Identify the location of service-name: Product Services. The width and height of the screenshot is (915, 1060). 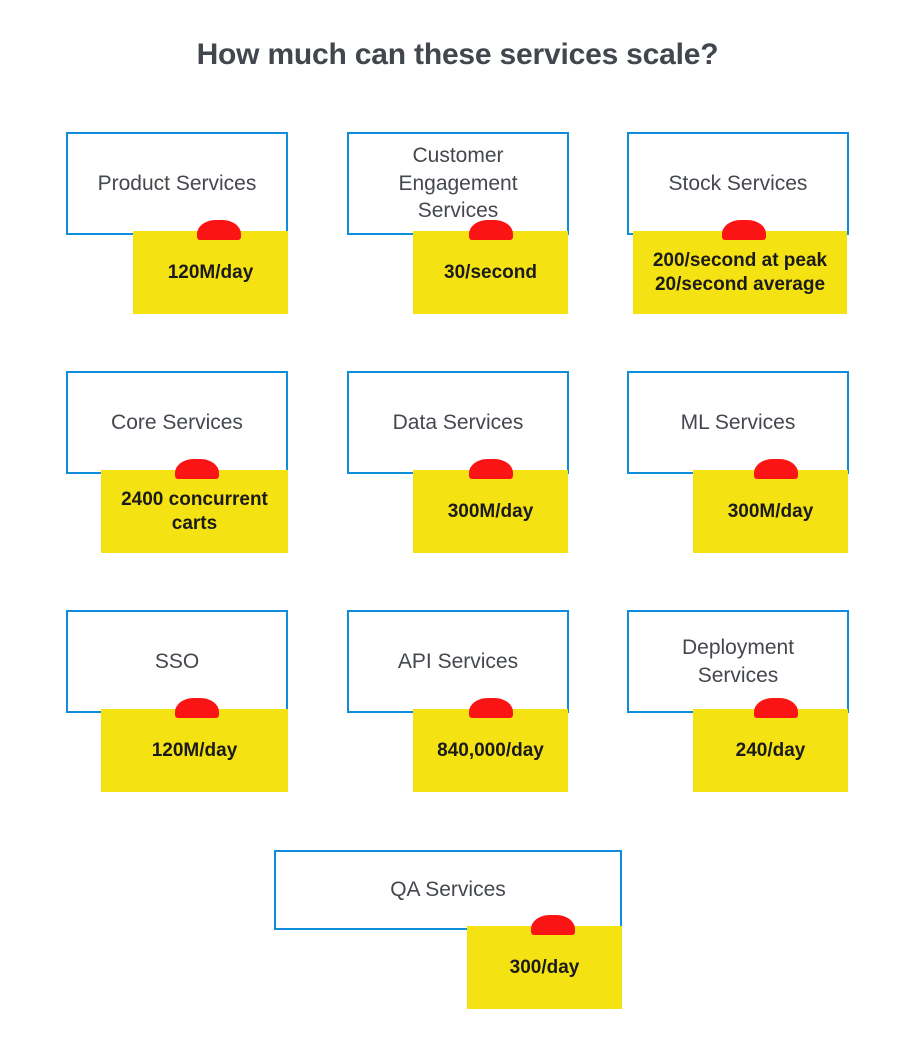
(177, 183).